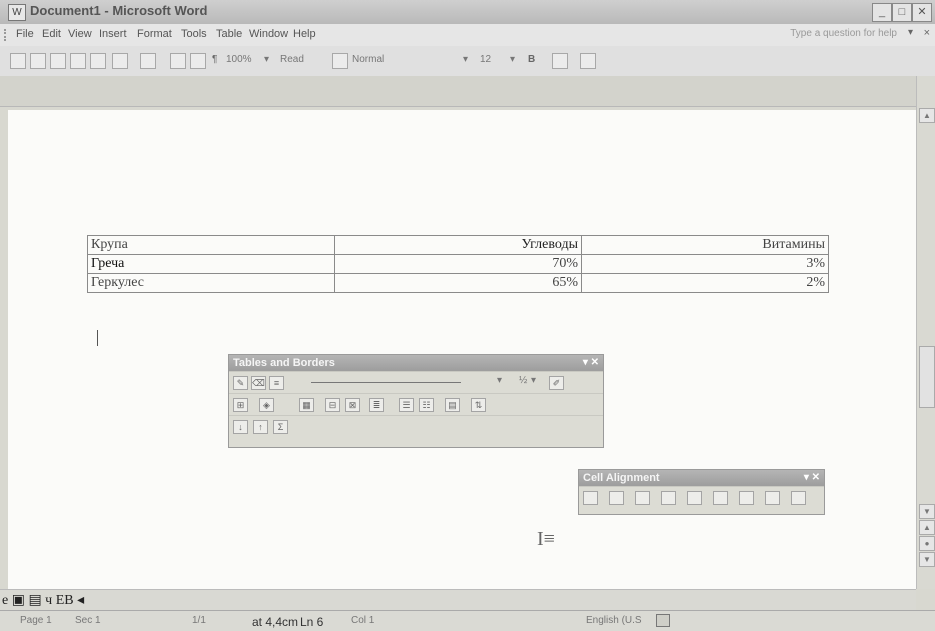 This screenshot has height=631, width=935. Describe the element at coordinates (478, 405) in the screenshot. I see `change-text-direction-icon: ⇅` at that location.